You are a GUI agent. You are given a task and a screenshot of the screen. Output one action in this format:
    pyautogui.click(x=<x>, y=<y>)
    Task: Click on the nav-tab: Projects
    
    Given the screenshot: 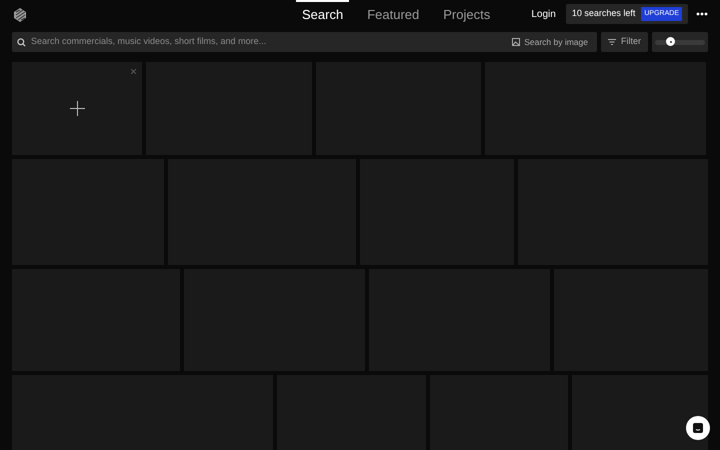 What is the action you would take?
    pyautogui.click(x=466, y=14)
    